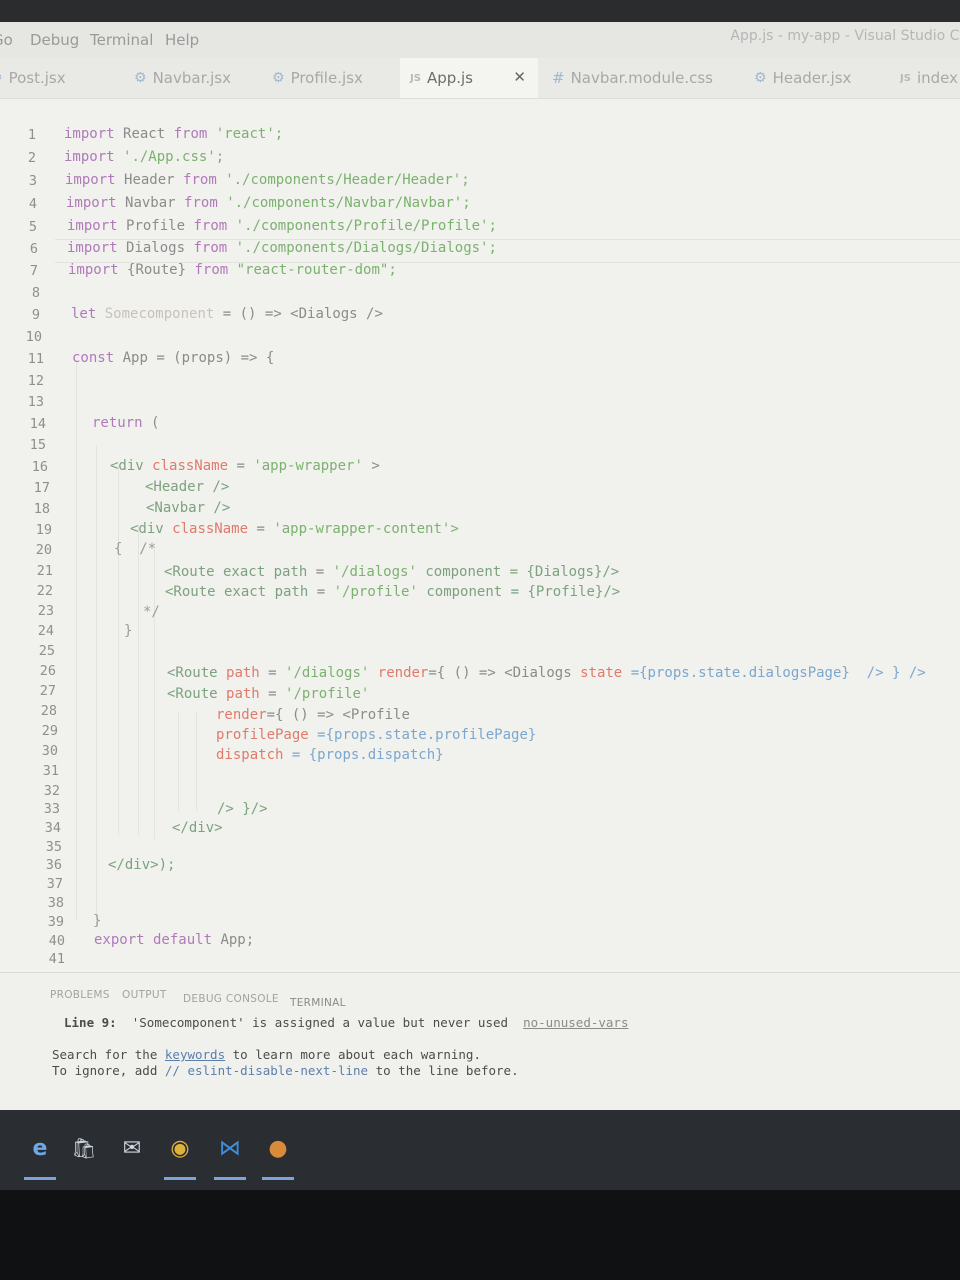  I want to click on keywords-link: keywords, so click(195, 1054).